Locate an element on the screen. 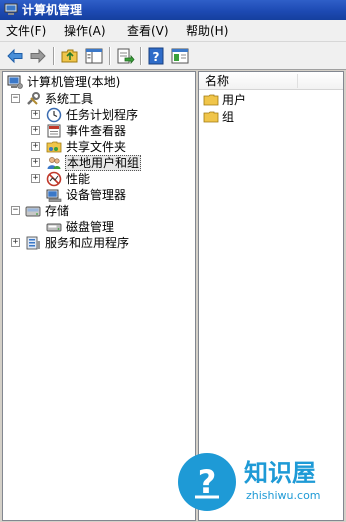 The width and height of the screenshot is (346, 522). tree-node-performance: + 性能 is located at coordinates (111, 179).